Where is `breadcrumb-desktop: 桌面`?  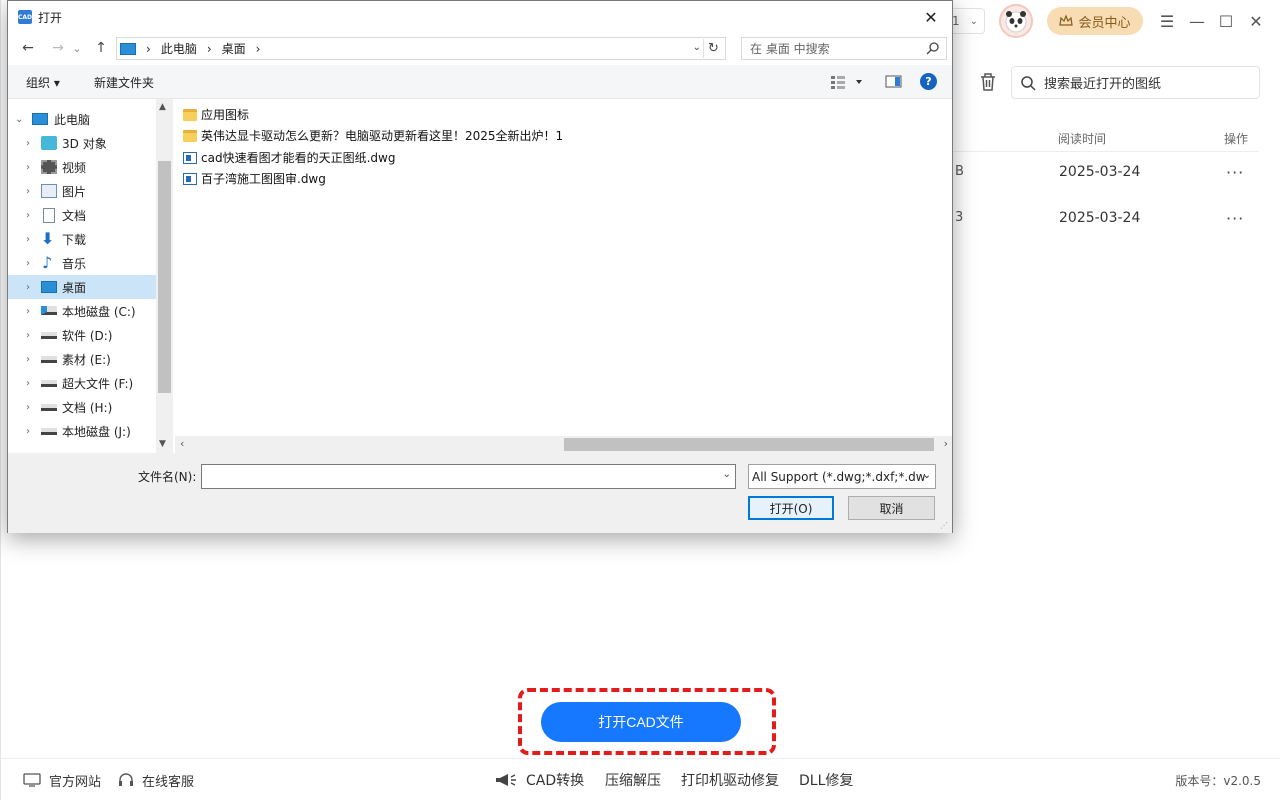 breadcrumb-desktop: 桌面 is located at coordinates (234, 48).